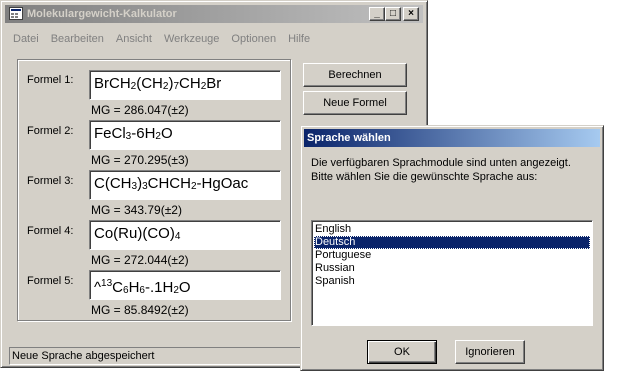 Image resolution: width=628 pixels, height=376 pixels. I want to click on formula-2-label: Formel 2:, so click(50, 131).